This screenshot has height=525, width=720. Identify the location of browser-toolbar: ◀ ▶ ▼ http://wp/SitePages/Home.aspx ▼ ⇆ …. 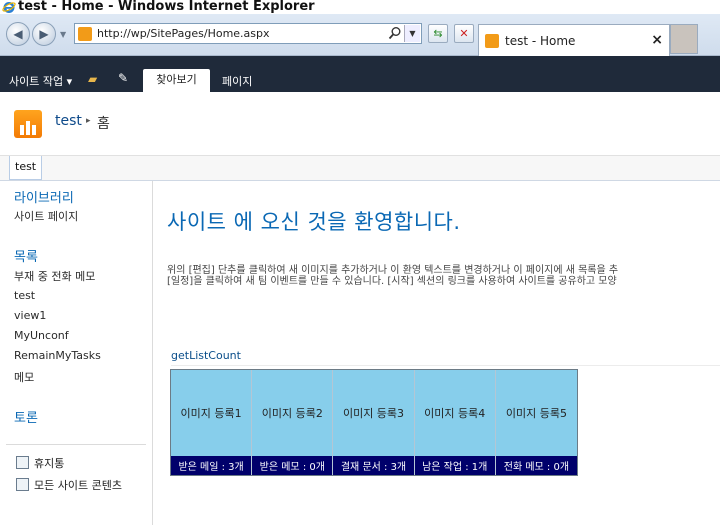
(360, 35).